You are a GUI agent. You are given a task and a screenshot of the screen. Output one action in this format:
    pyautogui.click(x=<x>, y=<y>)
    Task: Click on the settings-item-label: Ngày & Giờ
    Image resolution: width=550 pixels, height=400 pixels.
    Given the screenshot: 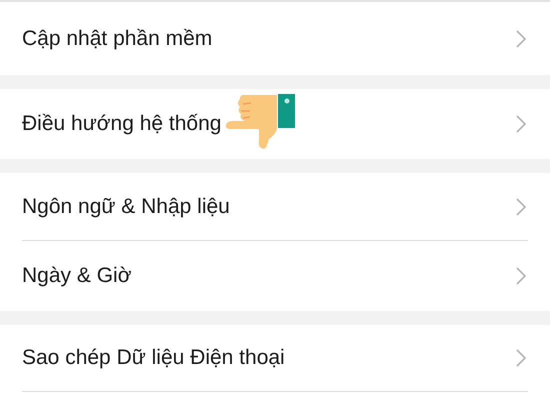 What is the action you would take?
    pyautogui.click(x=77, y=276)
    